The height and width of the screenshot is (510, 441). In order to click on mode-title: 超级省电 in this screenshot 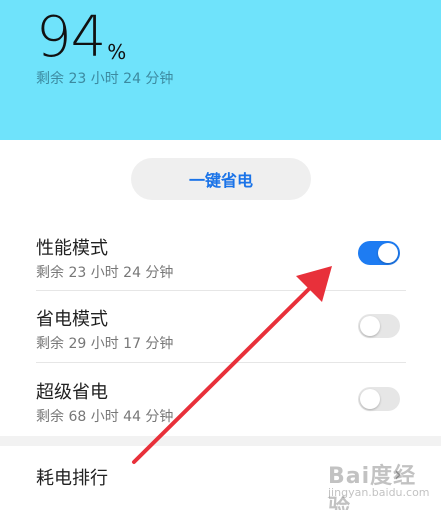, I will do `click(72, 392)`.